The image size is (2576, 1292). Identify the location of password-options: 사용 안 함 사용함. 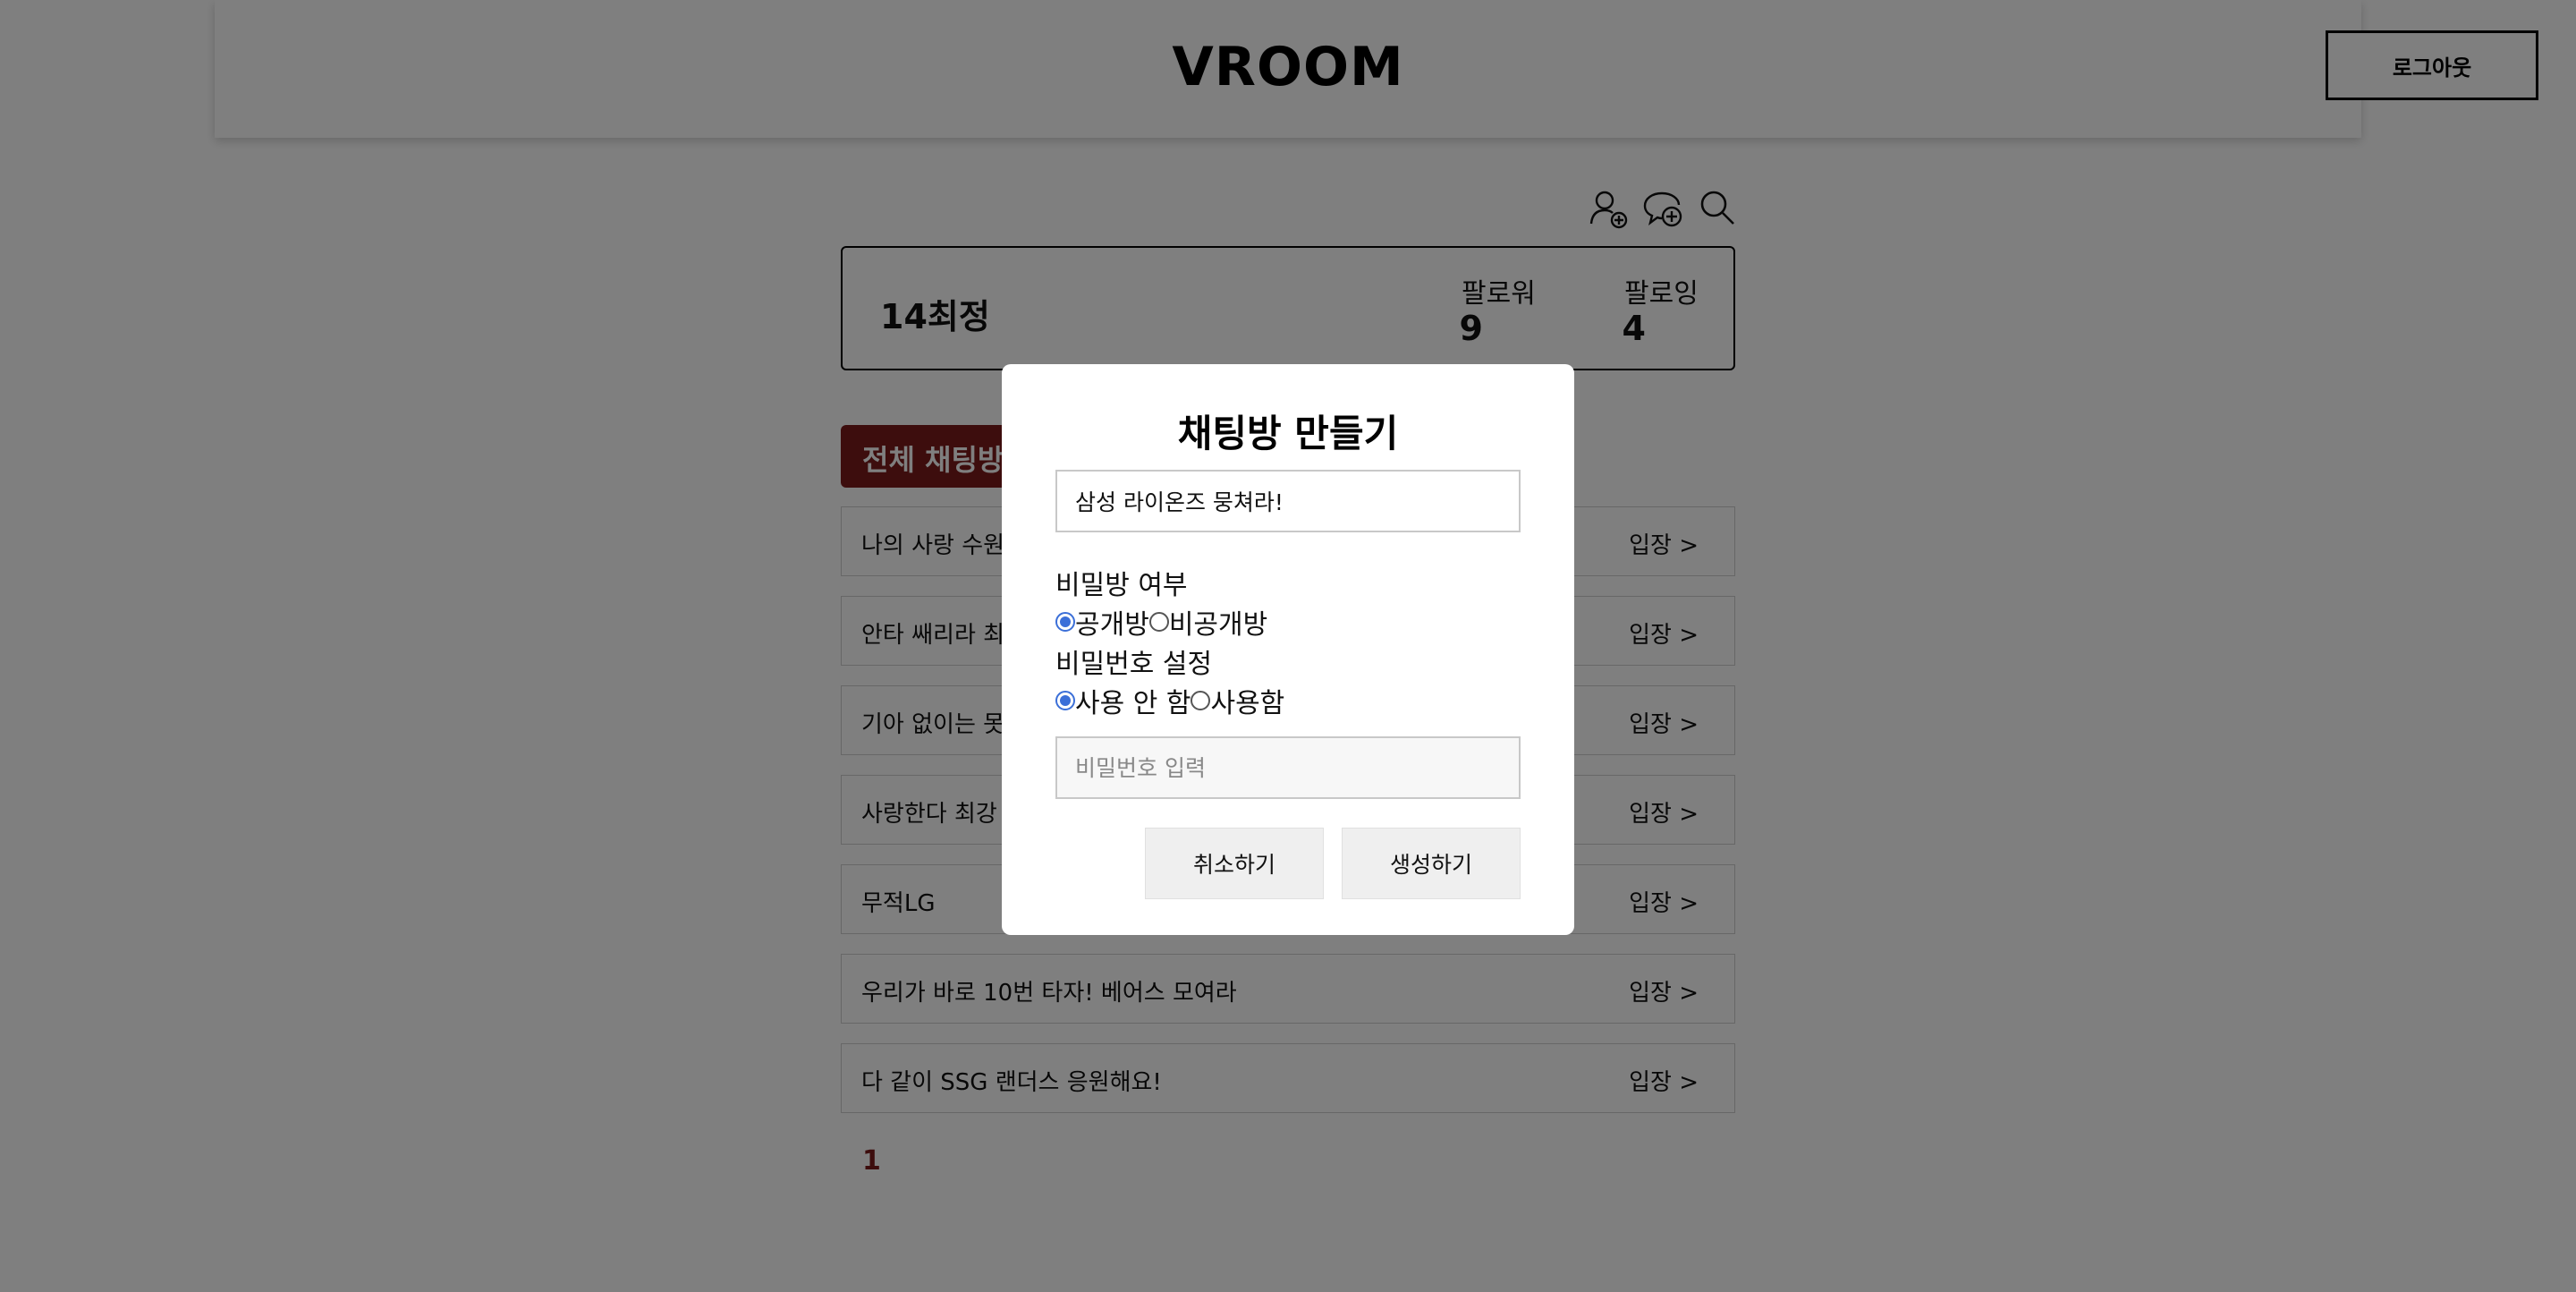
(1169, 700).